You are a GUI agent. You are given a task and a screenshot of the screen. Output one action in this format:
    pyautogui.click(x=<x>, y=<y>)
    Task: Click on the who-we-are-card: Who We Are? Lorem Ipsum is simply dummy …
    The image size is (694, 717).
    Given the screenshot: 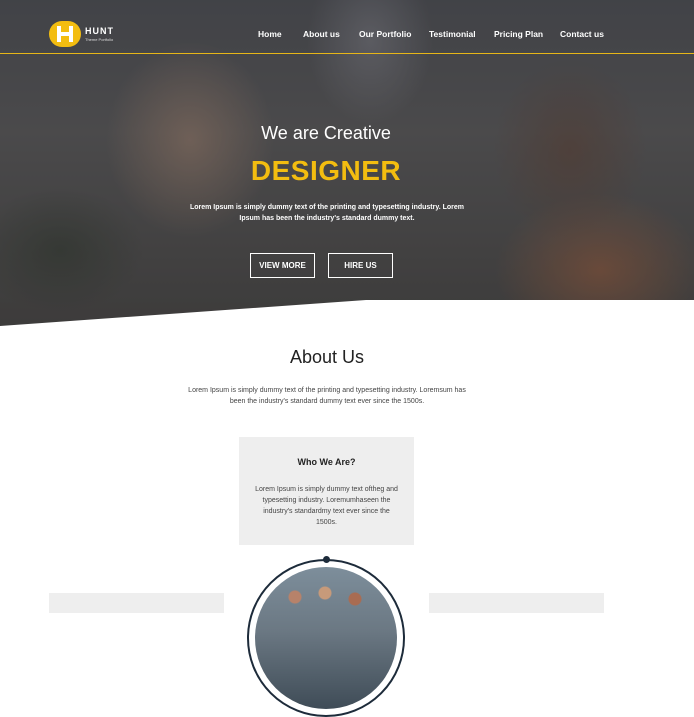 What is the action you would take?
    pyautogui.click(x=326, y=491)
    